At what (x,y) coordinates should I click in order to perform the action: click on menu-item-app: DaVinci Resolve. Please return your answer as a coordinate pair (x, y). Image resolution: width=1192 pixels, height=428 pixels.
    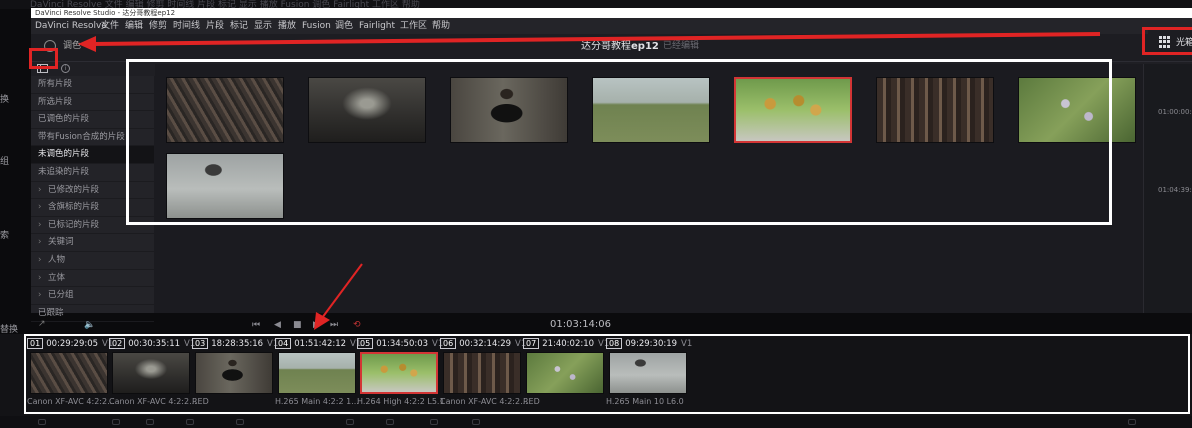
    Looking at the image, I should click on (71, 26).